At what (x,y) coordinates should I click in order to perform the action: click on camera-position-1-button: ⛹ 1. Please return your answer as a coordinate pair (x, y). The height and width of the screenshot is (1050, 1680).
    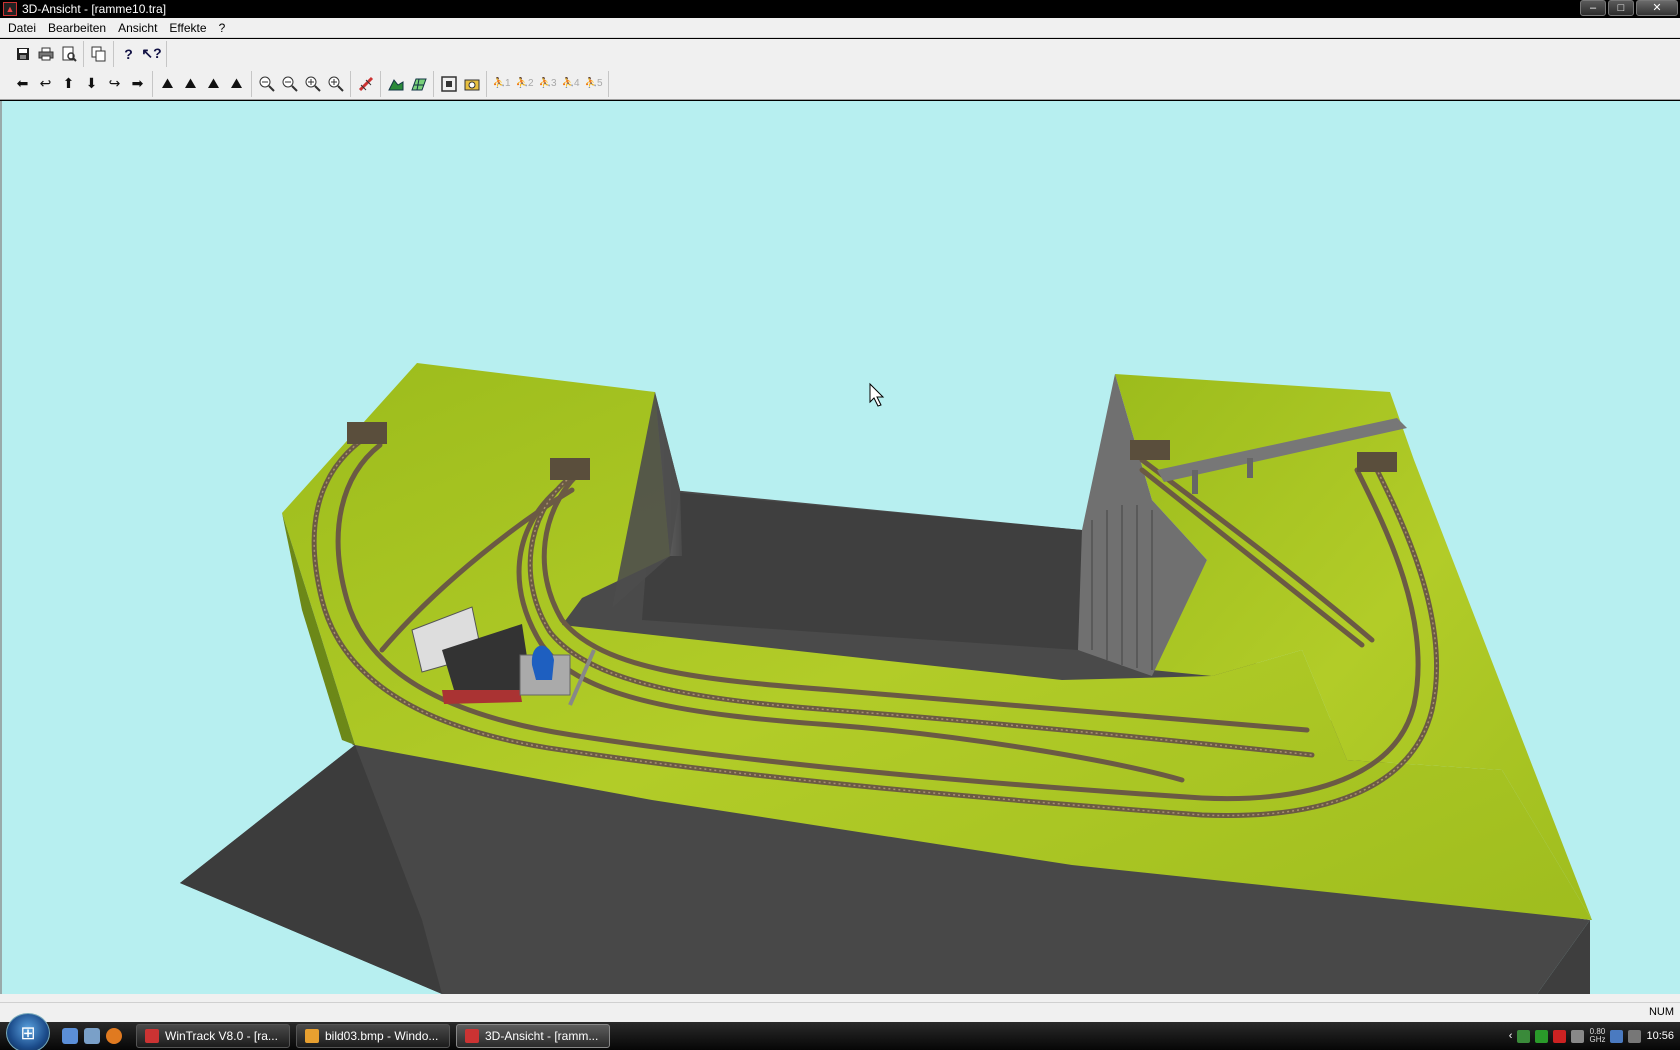
    Looking at the image, I should click on (501, 84).